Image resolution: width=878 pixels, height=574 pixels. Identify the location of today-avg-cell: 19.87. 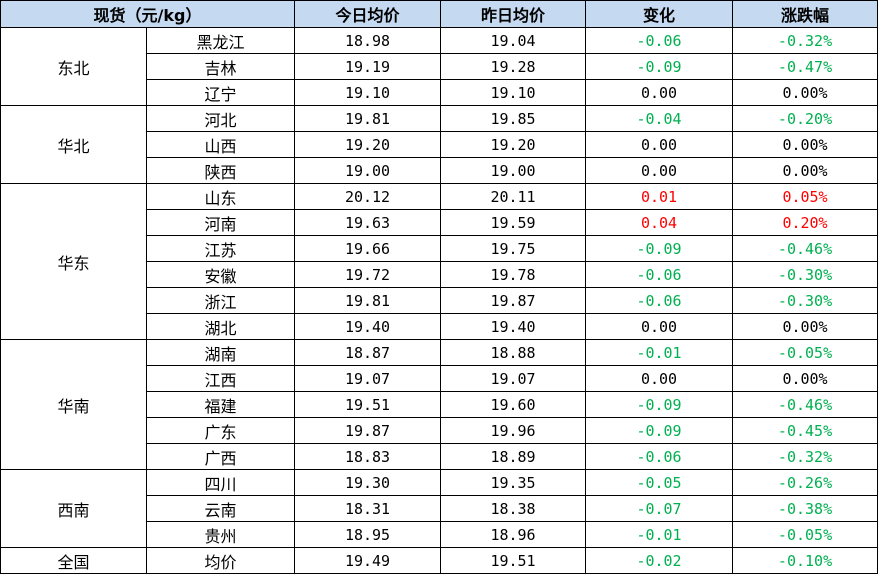
(368, 430).